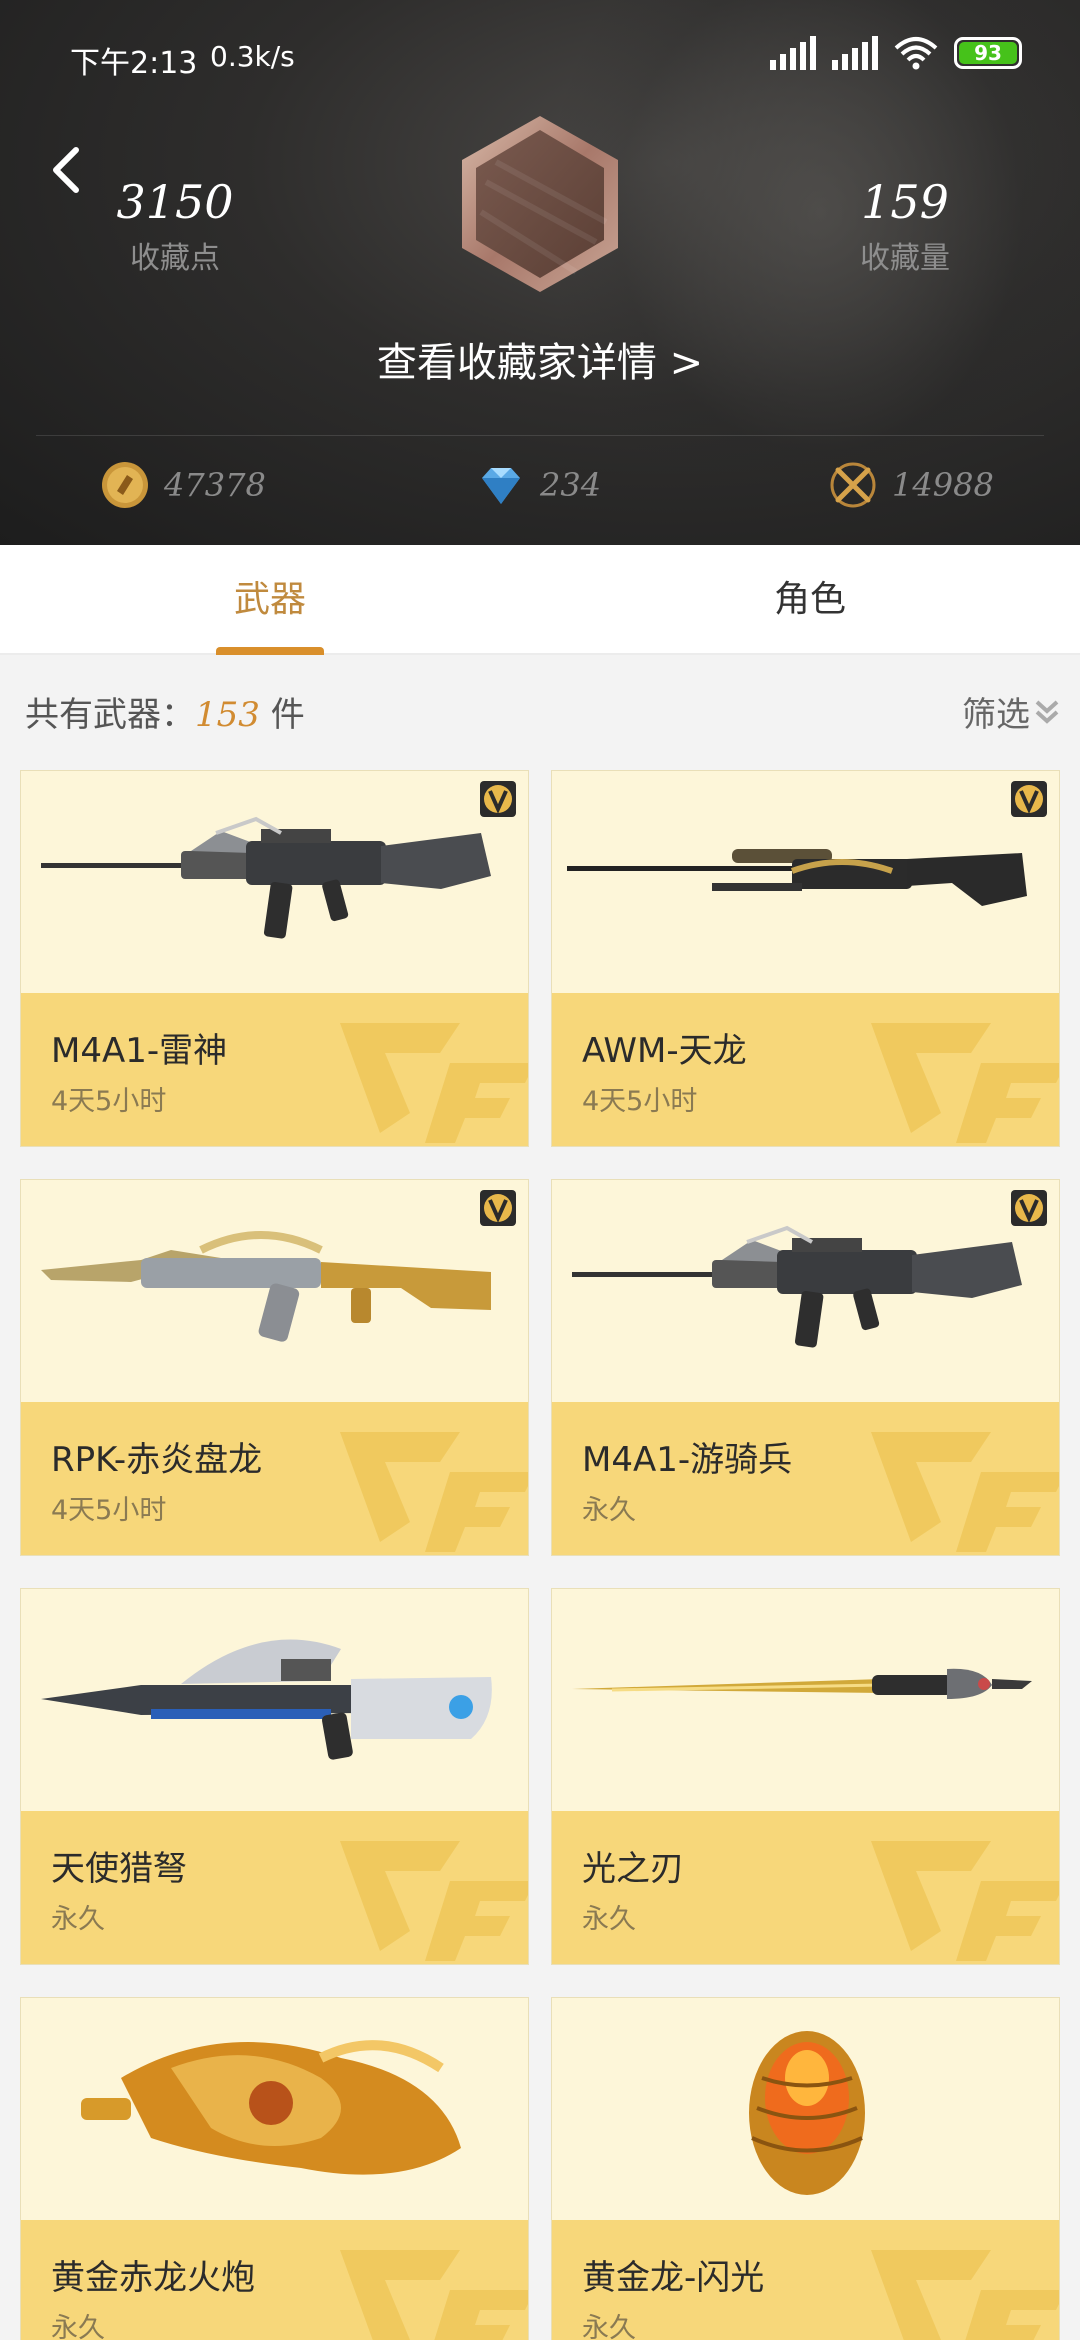 The height and width of the screenshot is (2340, 1080). I want to click on diamond-currency-value: 234, so click(571, 485).